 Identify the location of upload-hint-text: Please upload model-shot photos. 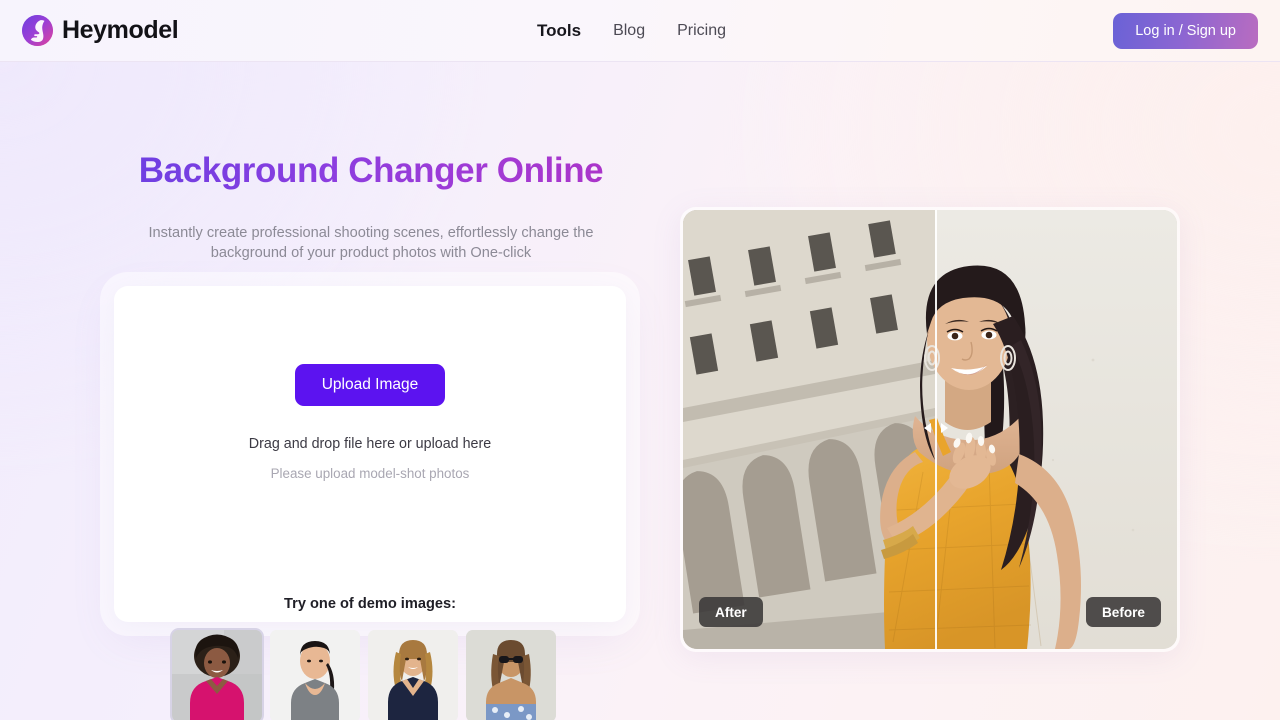
(370, 473).